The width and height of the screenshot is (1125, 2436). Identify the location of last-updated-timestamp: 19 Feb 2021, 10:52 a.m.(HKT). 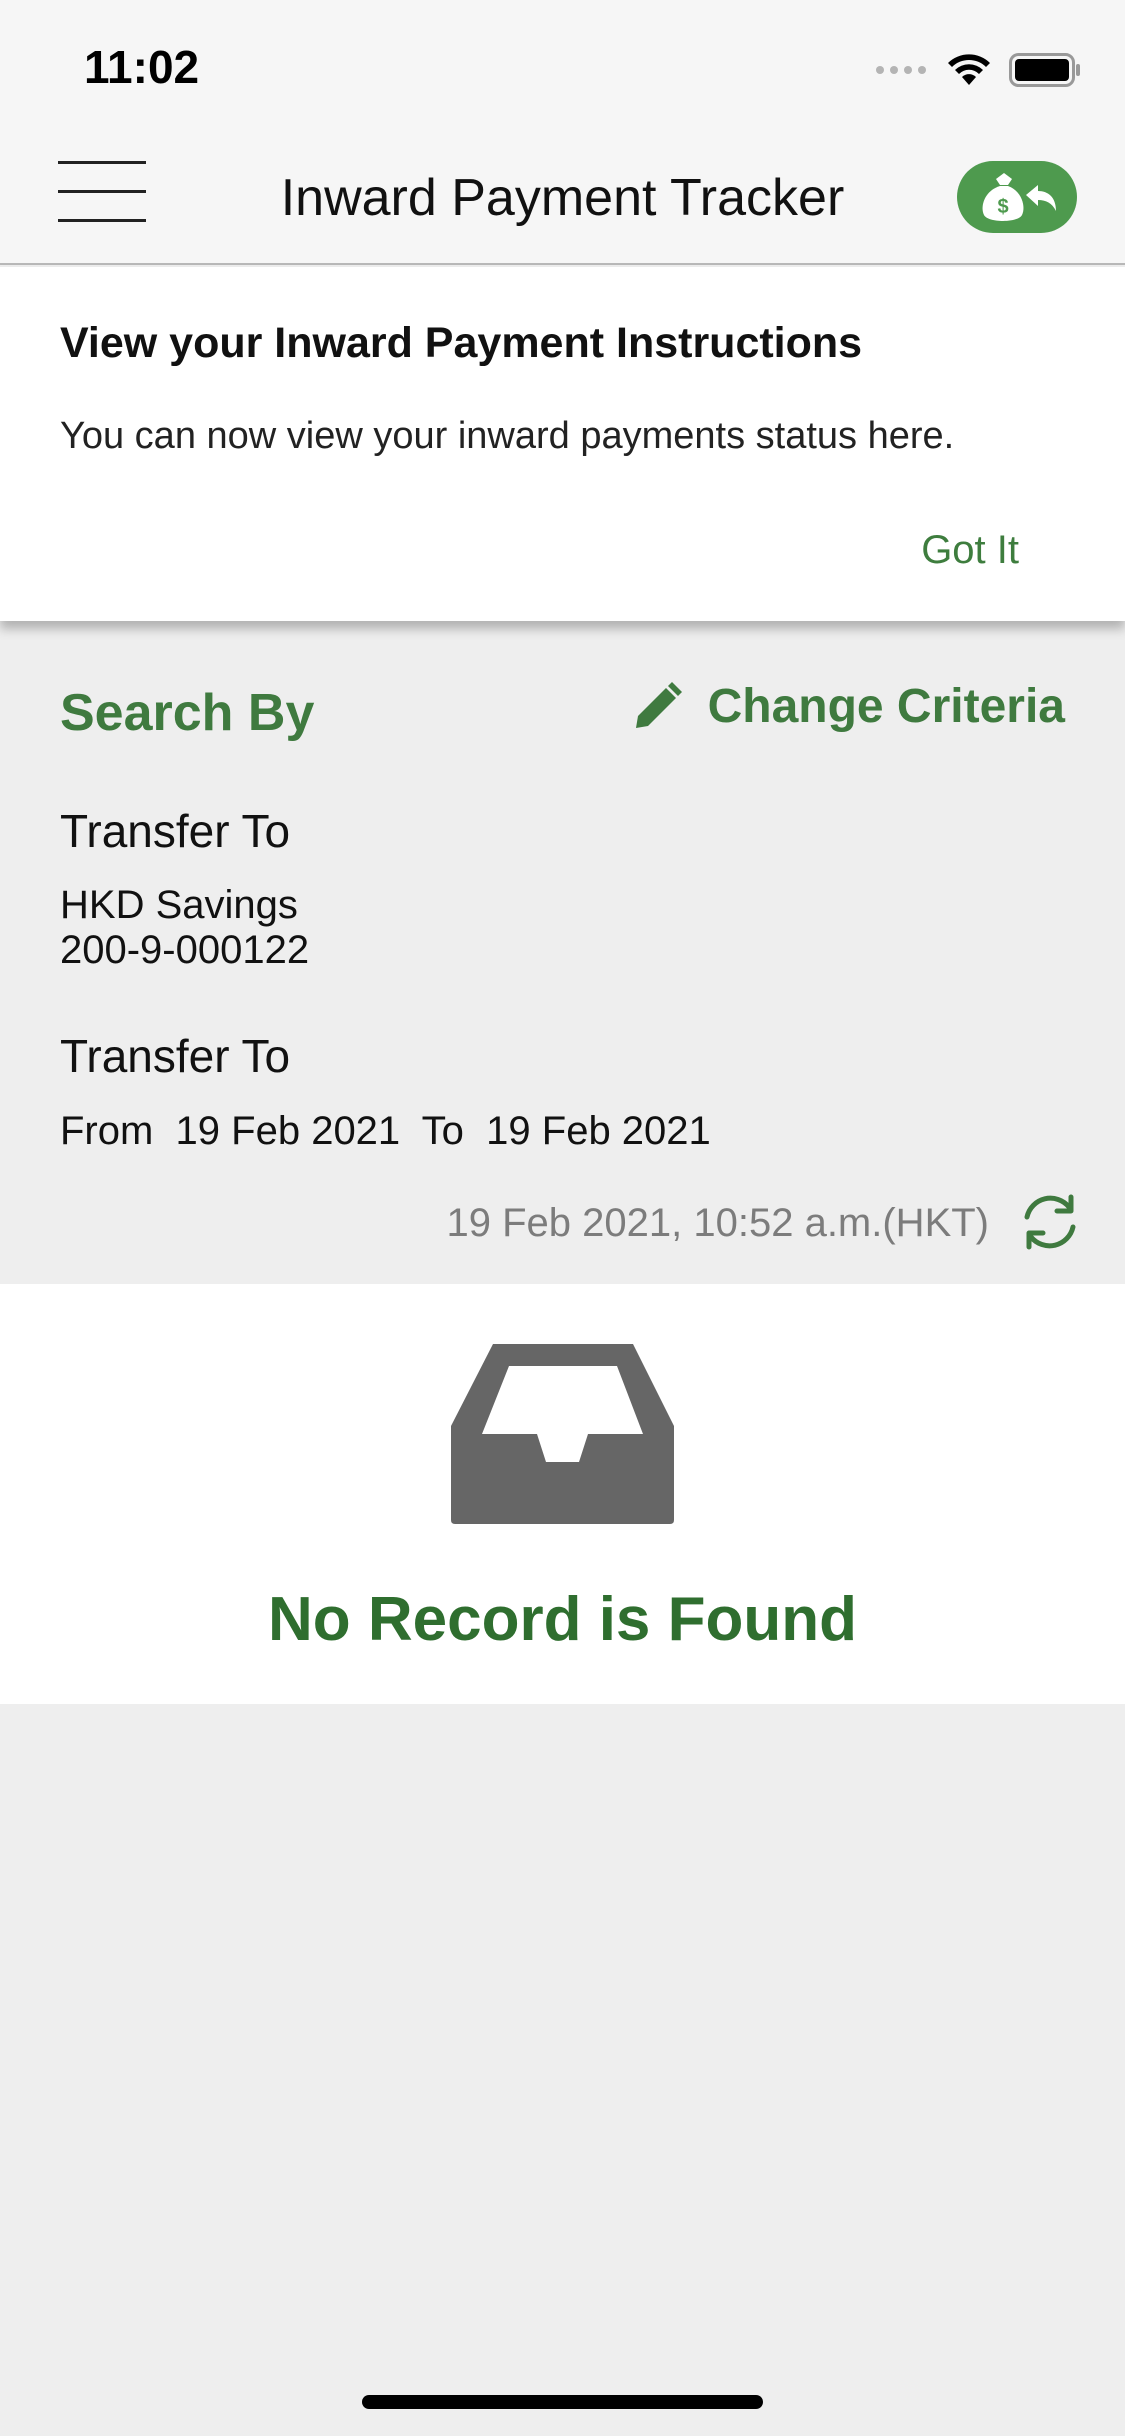
(718, 1223).